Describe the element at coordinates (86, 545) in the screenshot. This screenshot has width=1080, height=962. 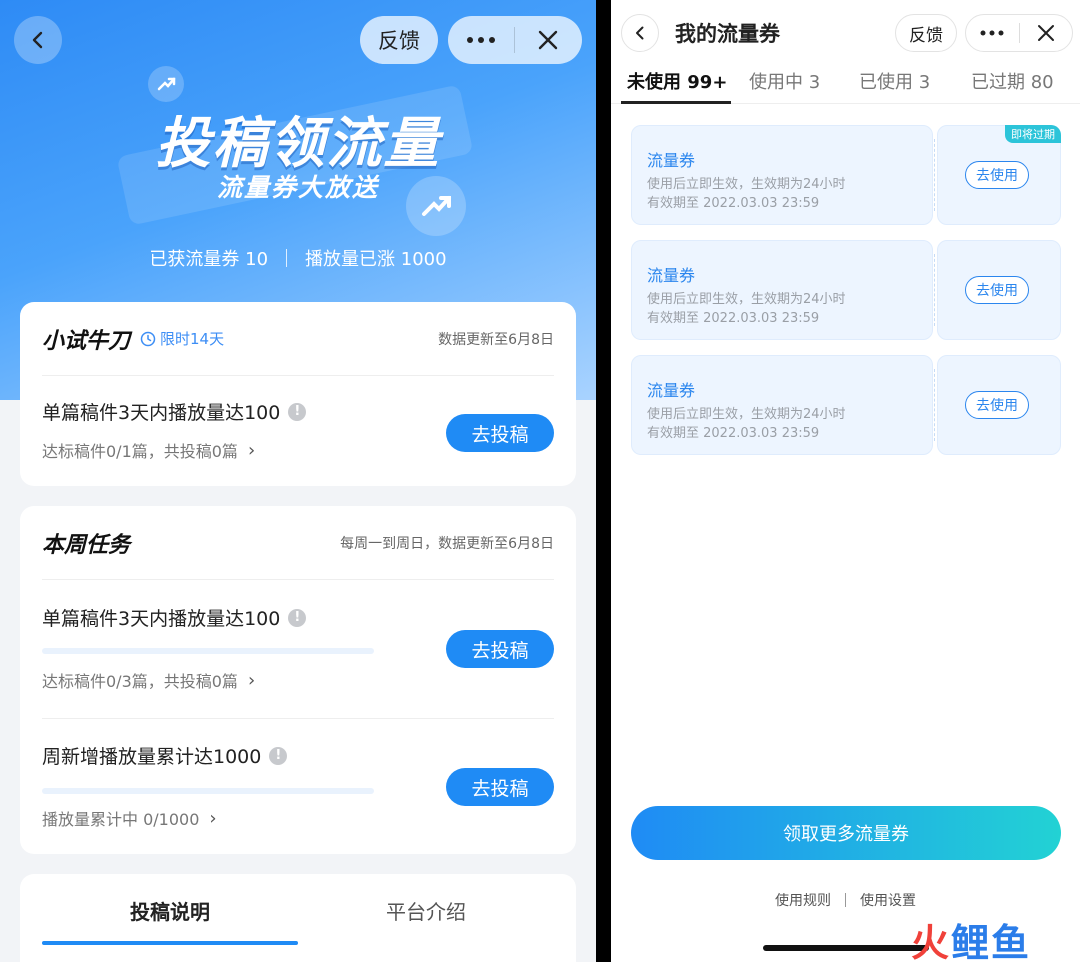
I see `weekly-card-title: 本周任务` at that location.